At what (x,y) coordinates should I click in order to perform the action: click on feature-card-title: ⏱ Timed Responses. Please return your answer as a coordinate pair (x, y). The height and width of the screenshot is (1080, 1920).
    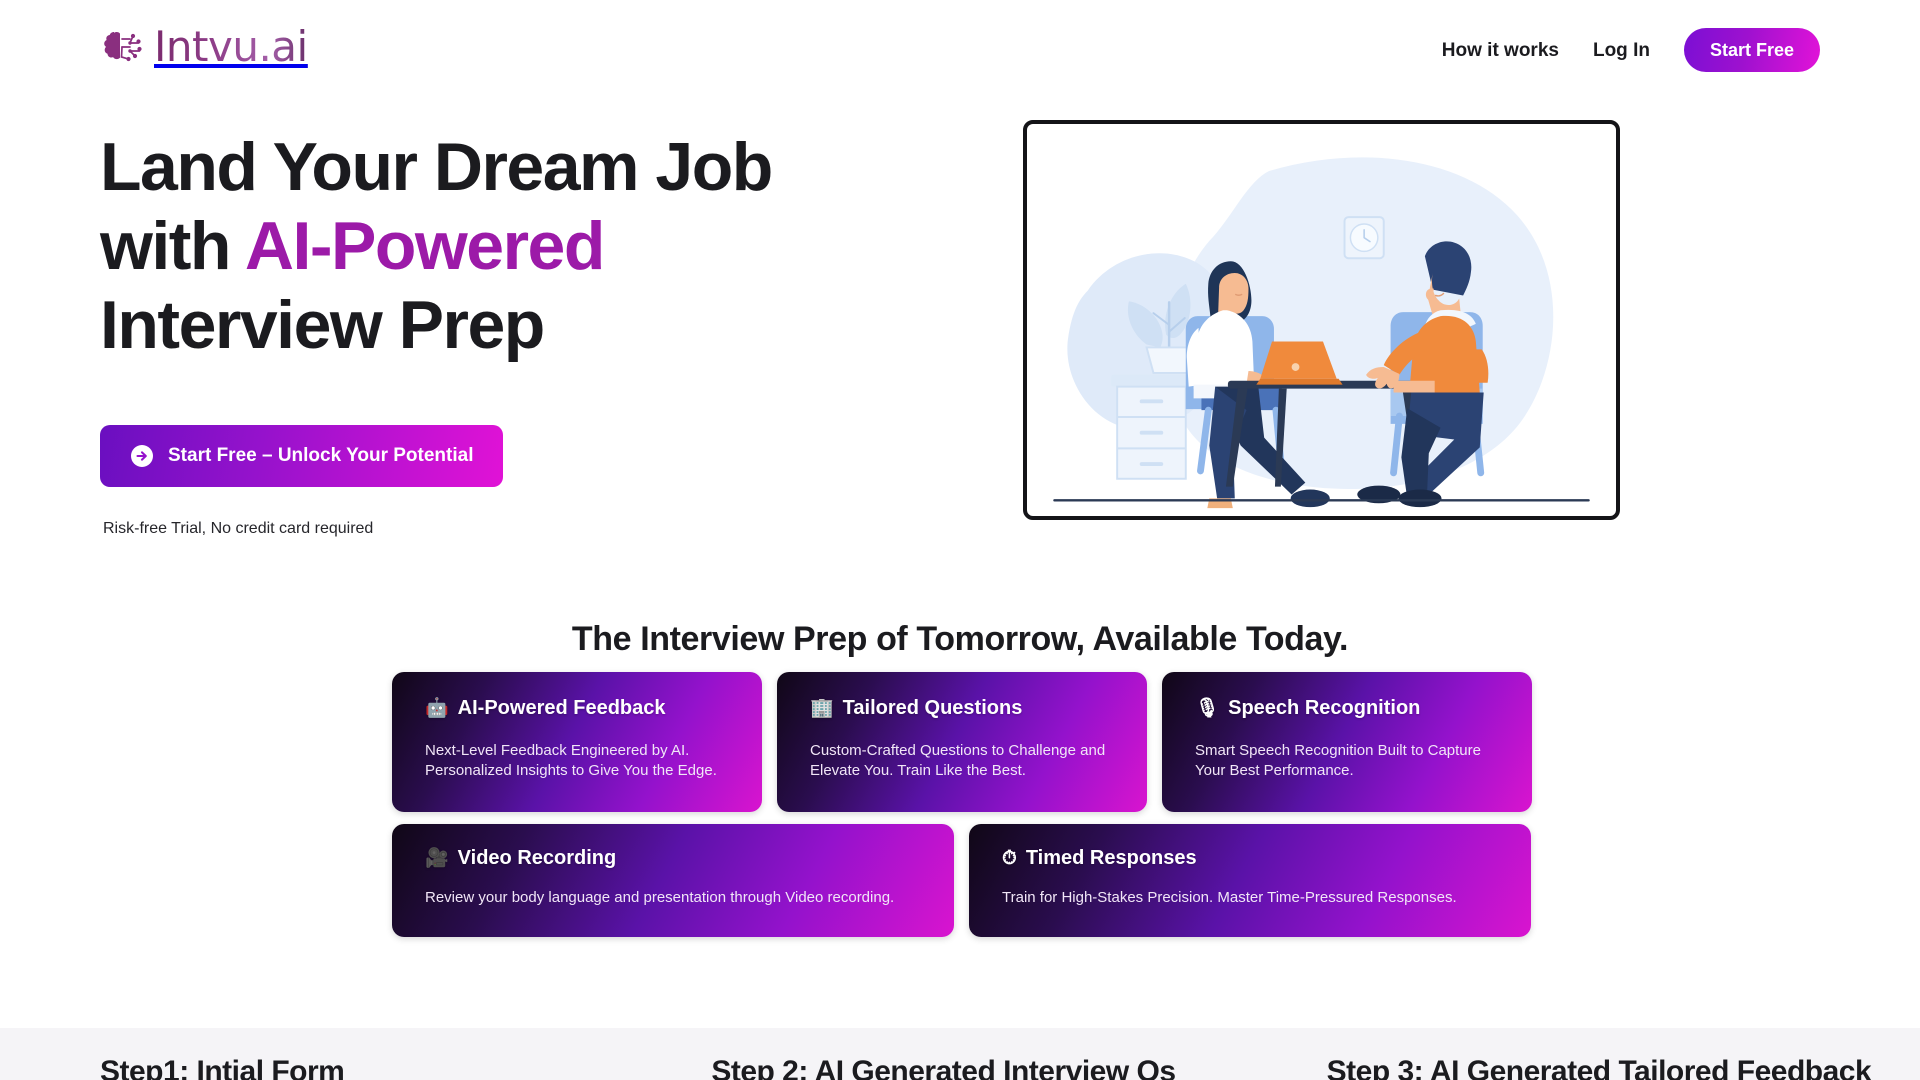
    Looking at the image, I should click on (1252, 858).